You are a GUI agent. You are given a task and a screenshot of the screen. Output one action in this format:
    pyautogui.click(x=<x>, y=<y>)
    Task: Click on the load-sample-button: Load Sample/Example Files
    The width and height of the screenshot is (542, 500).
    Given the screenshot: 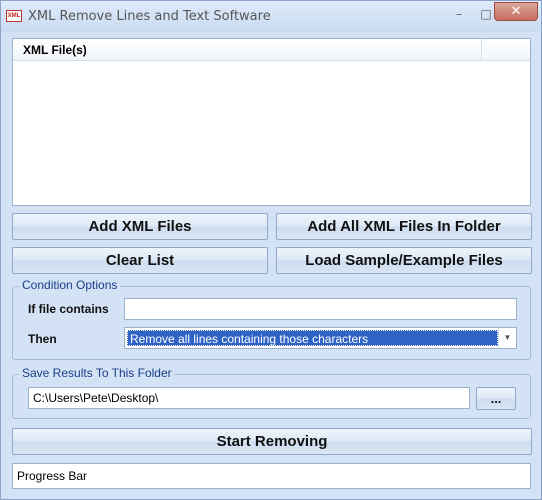 What is the action you would take?
    pyautogui.click(x=404, y=260)
    